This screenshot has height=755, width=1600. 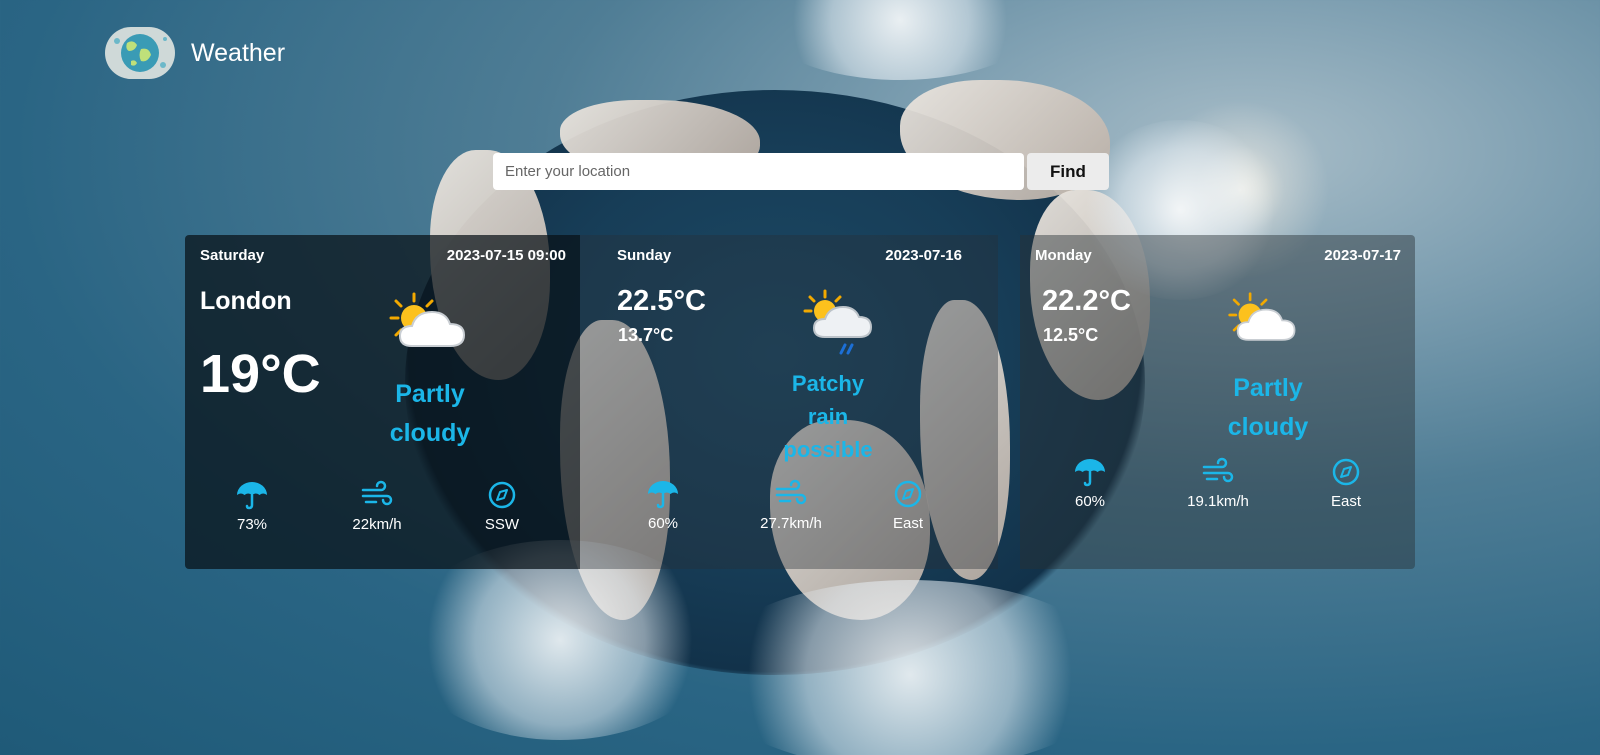 What do you see at coordinates (502, 524) in the screenshot?
I see `wind-direction-value: SSW` at bounding box center [502, 524].